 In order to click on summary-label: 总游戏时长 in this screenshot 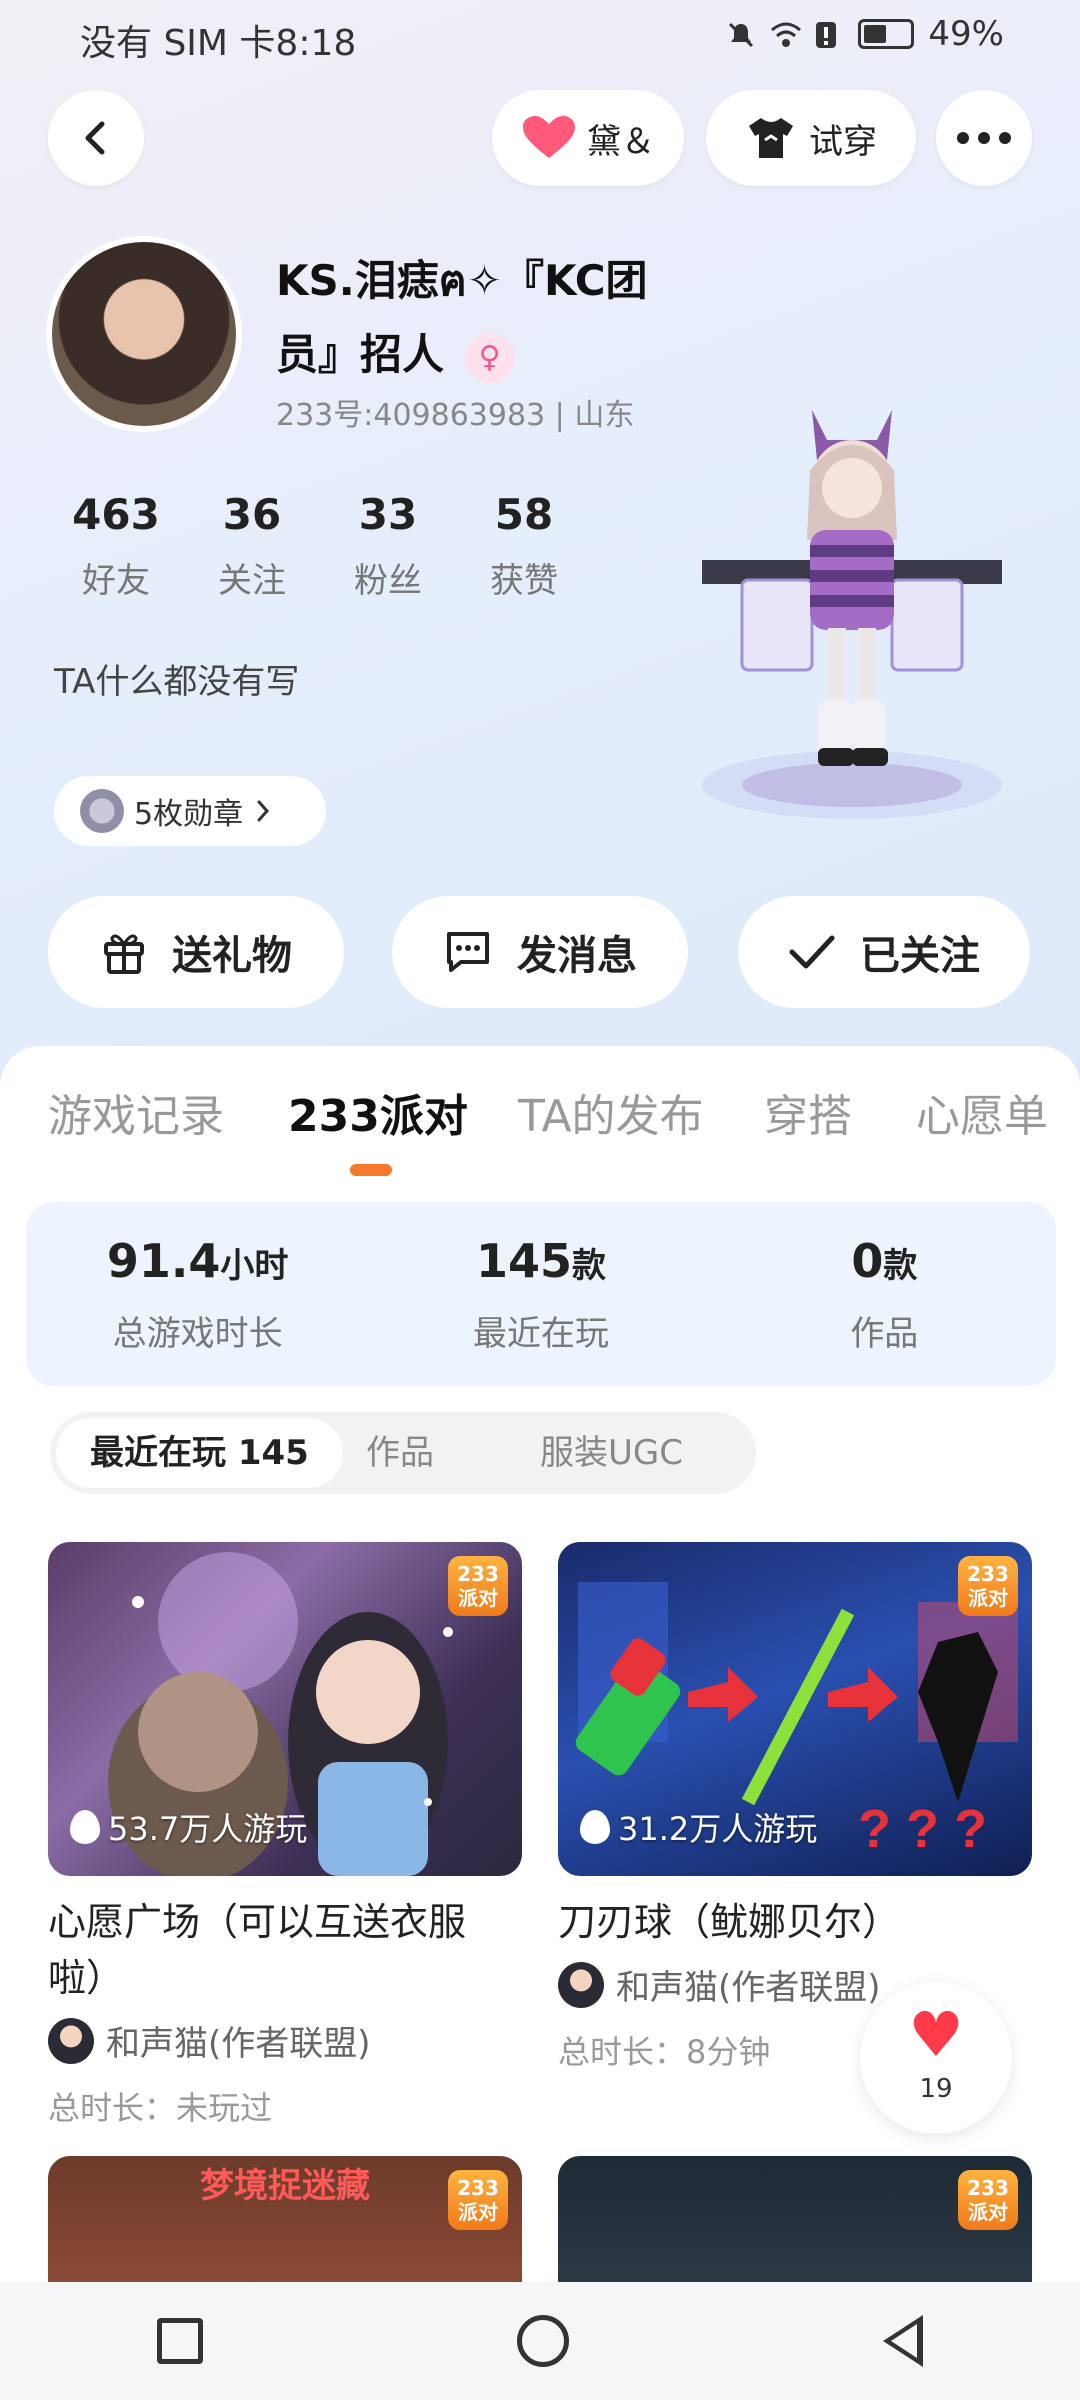, I will do `click(197, 1334)`.